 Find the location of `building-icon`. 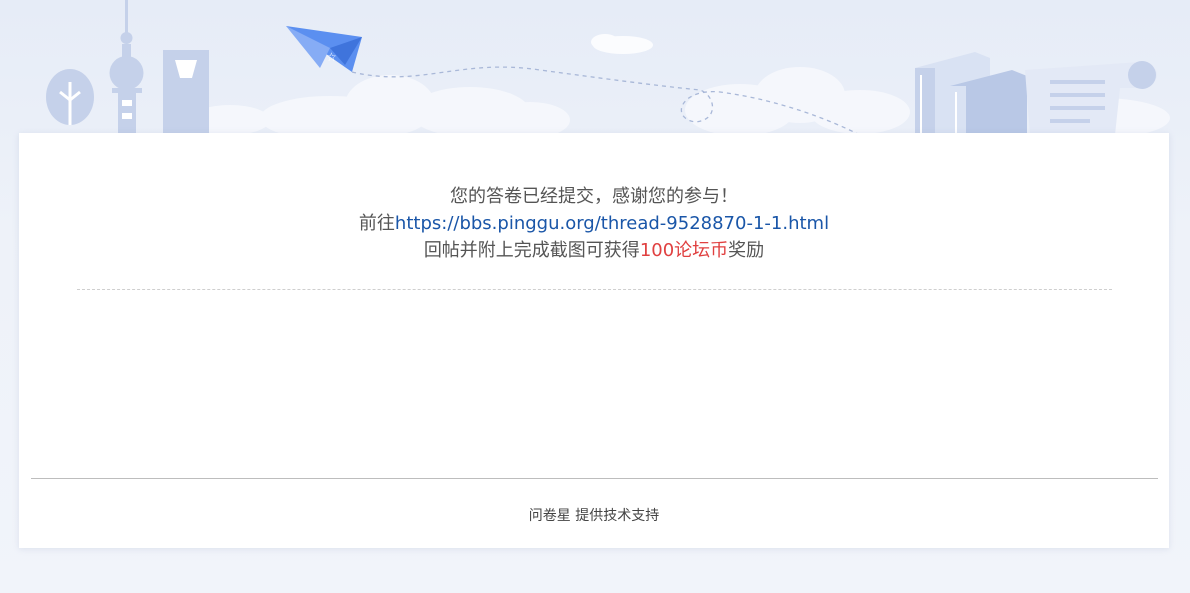

building-icon is located at coordinates (186, 92).